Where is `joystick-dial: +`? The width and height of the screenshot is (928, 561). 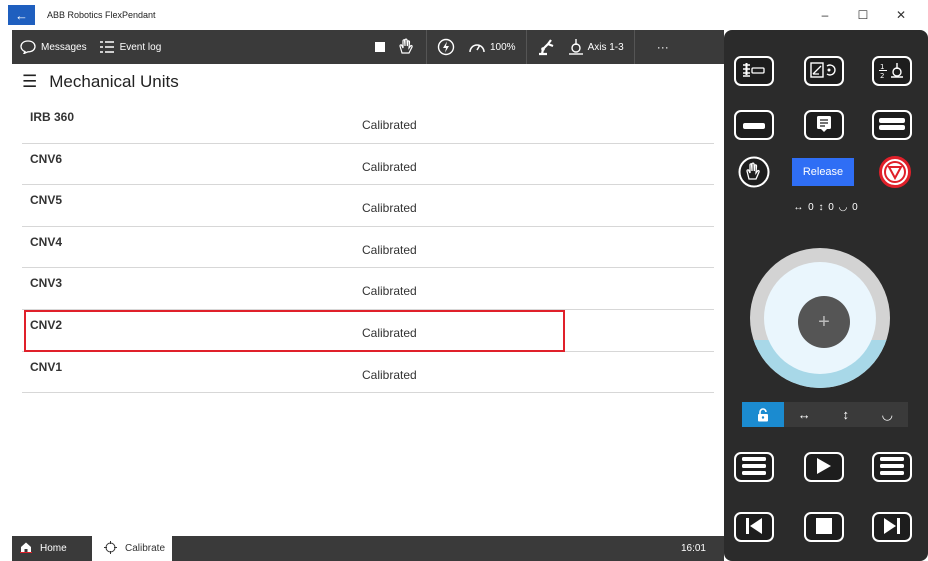
joystick-dial: + is located at coordinates (820, 318).